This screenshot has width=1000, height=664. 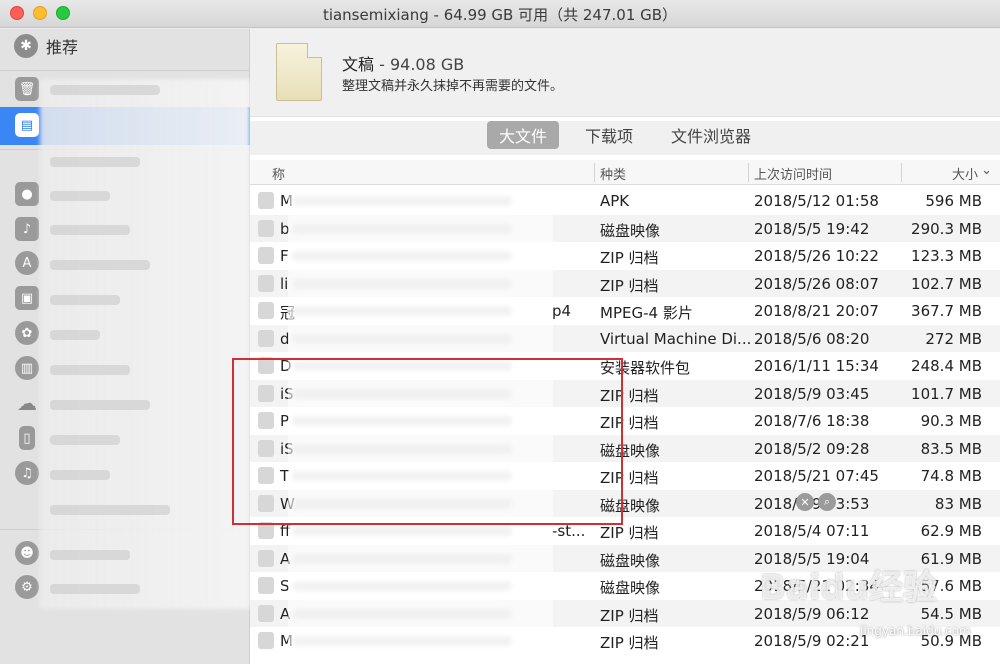 What do you see at coordinates (711, 135) in the screenshot?
I see `tab-file-browser: 文件浏览器` at bounding box center [711, 135].